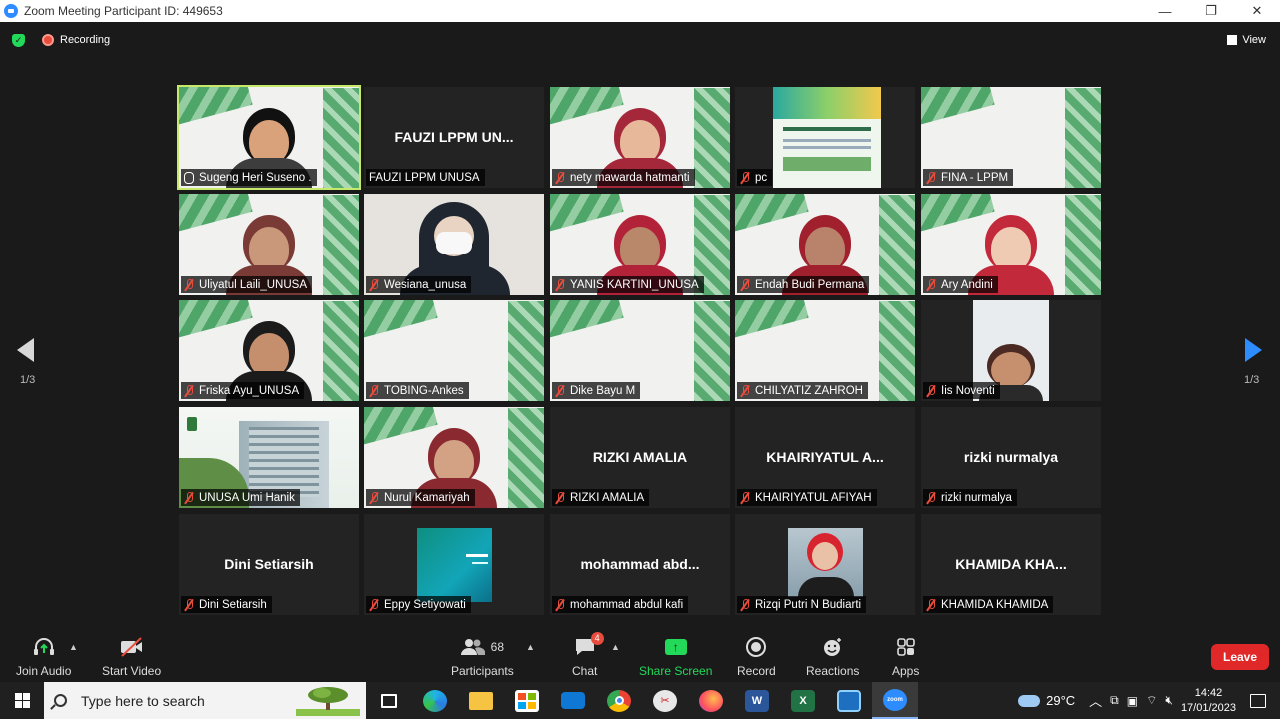  Describe the element at coordinates (640, 457) in the screenshot. I see `participant-tile: RIZKI AMALIA RIZKI AMALIA` at that location.